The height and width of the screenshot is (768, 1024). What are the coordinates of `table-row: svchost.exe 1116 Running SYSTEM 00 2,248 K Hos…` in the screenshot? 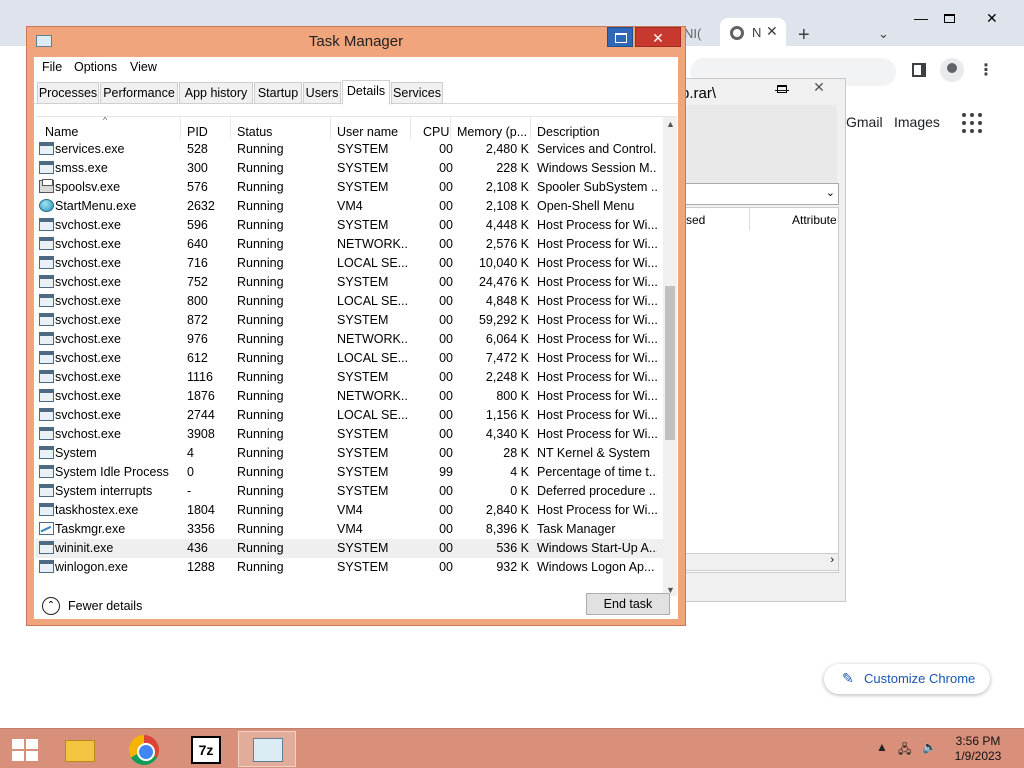 It's located at (349, 377).